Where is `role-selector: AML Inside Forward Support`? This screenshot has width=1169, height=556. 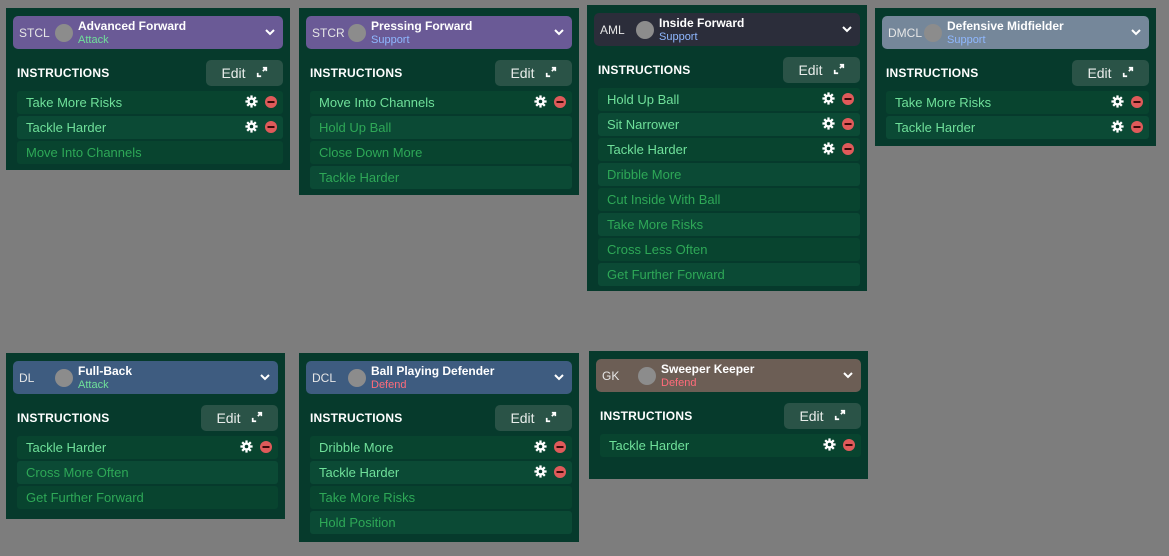
role-selector: AML Inside Forward Support is located at coordinates (727, 29).